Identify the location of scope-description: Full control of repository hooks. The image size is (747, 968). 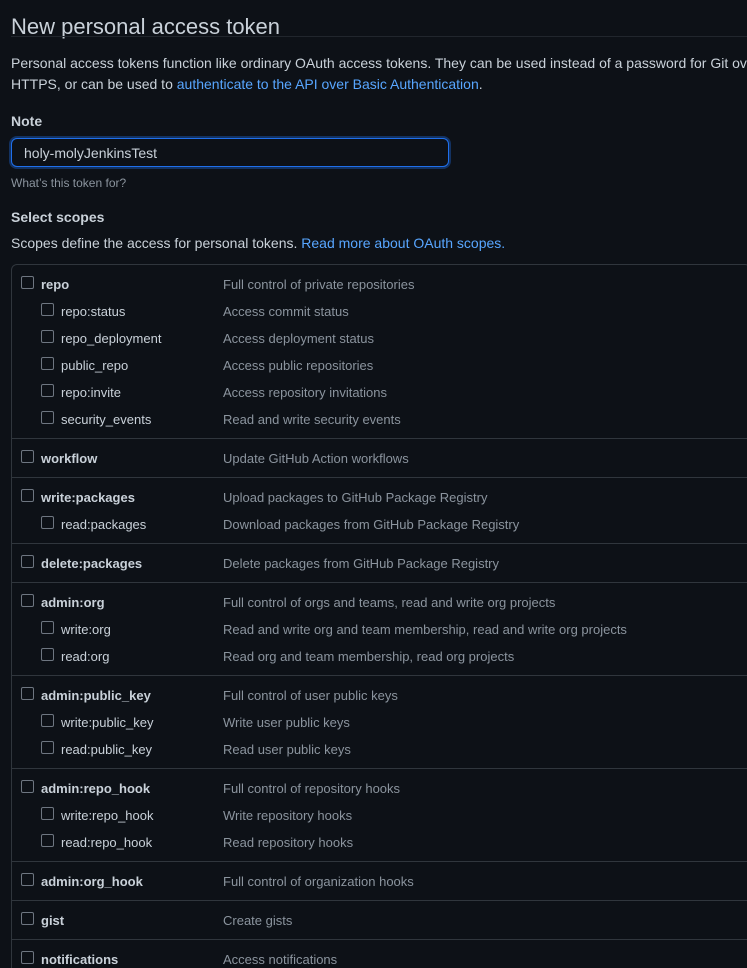
(312, 788).